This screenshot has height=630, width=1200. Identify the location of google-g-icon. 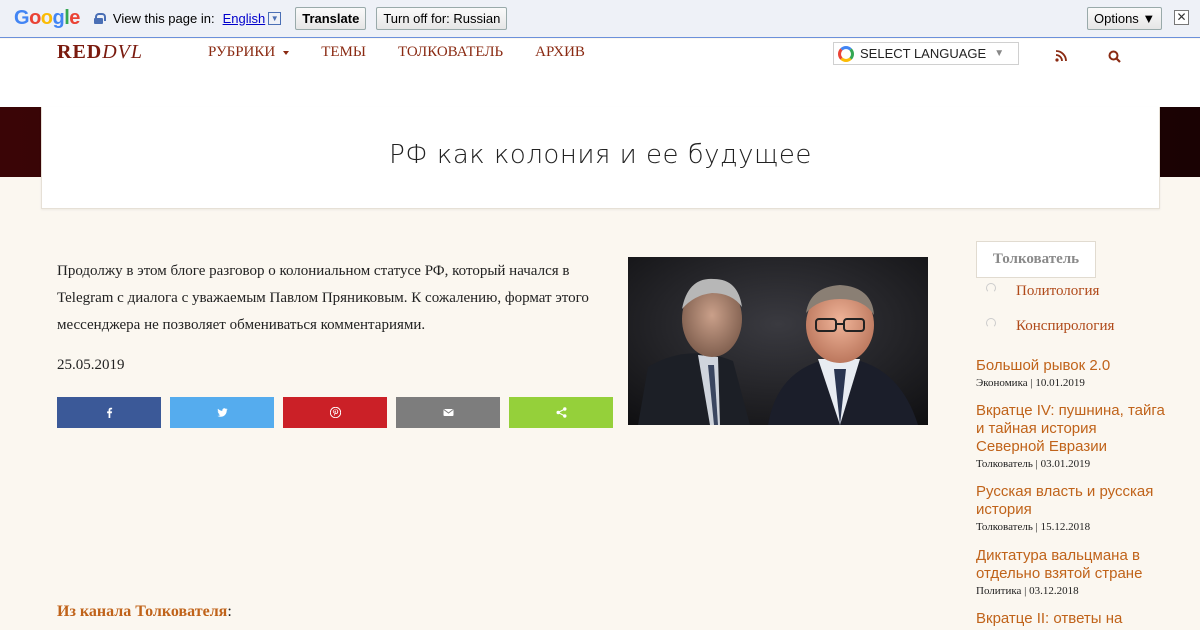
(846, 53).